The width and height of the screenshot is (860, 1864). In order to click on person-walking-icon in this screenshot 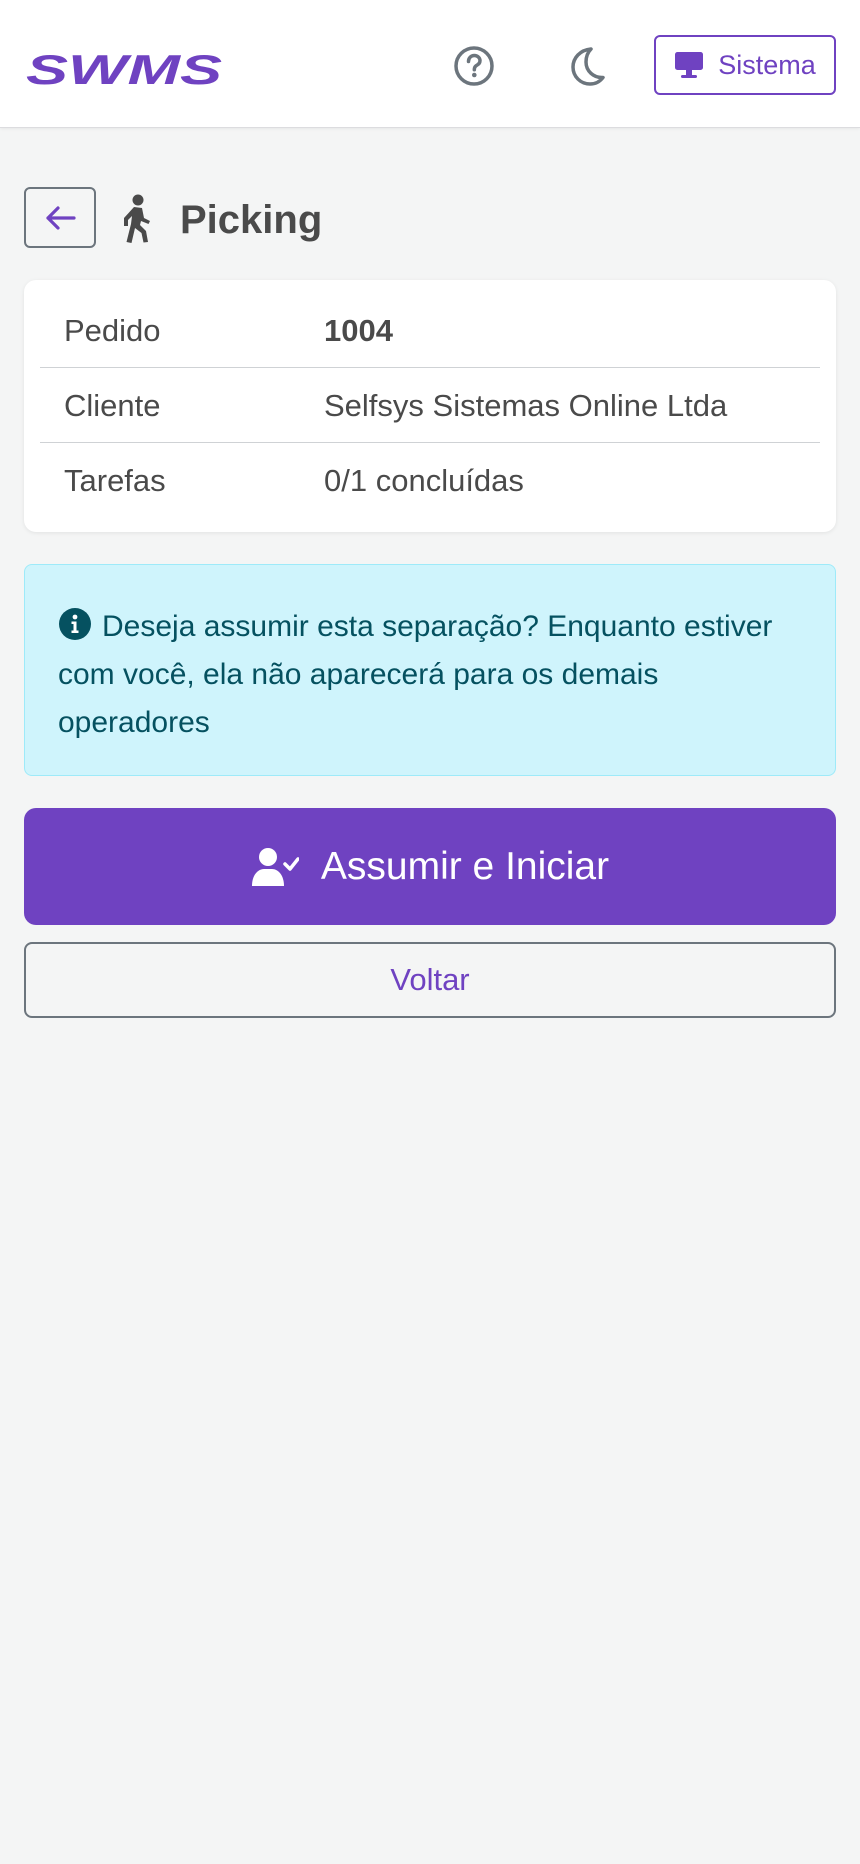, I will do `click(137, 218)`.